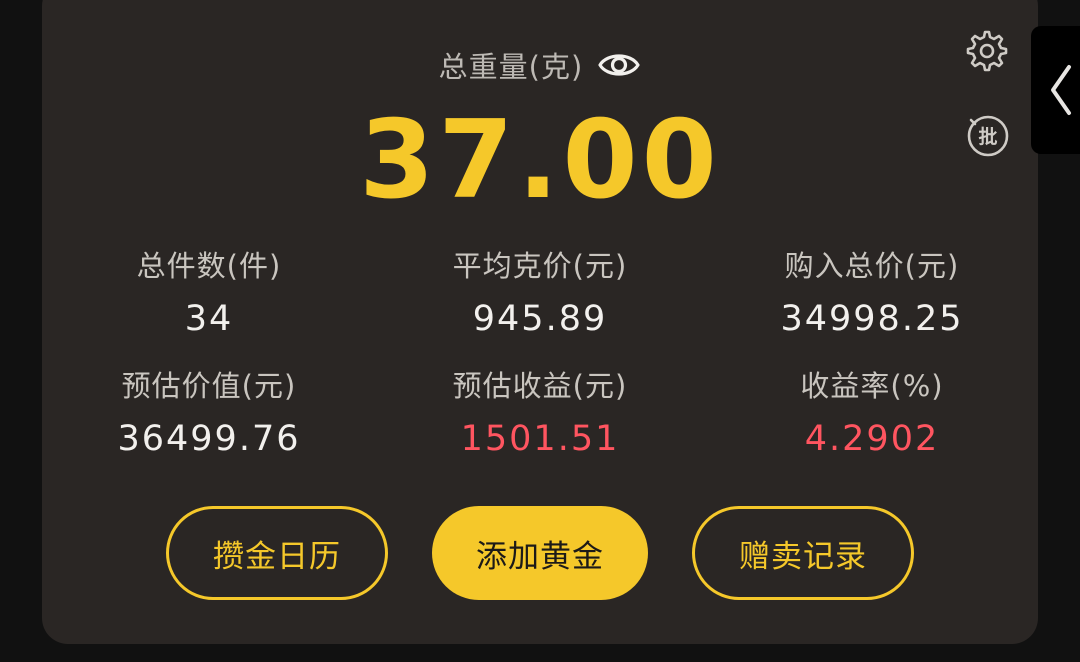  Describe the element at coordinates (872, 439) in the screenshot. I see `stat-value: 4.2902` at that location.